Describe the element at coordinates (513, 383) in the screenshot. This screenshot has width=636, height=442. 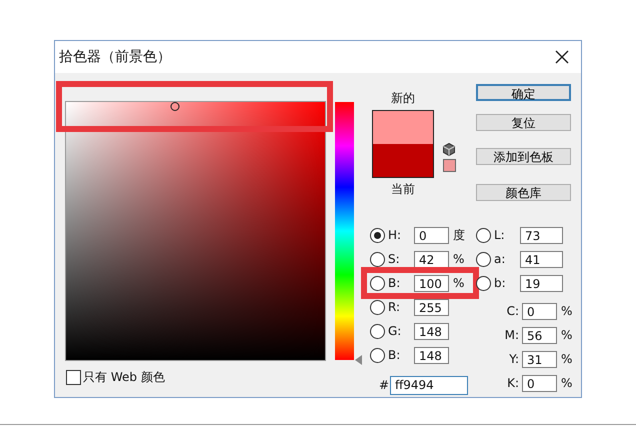
I see `field-label: K:` at that location.